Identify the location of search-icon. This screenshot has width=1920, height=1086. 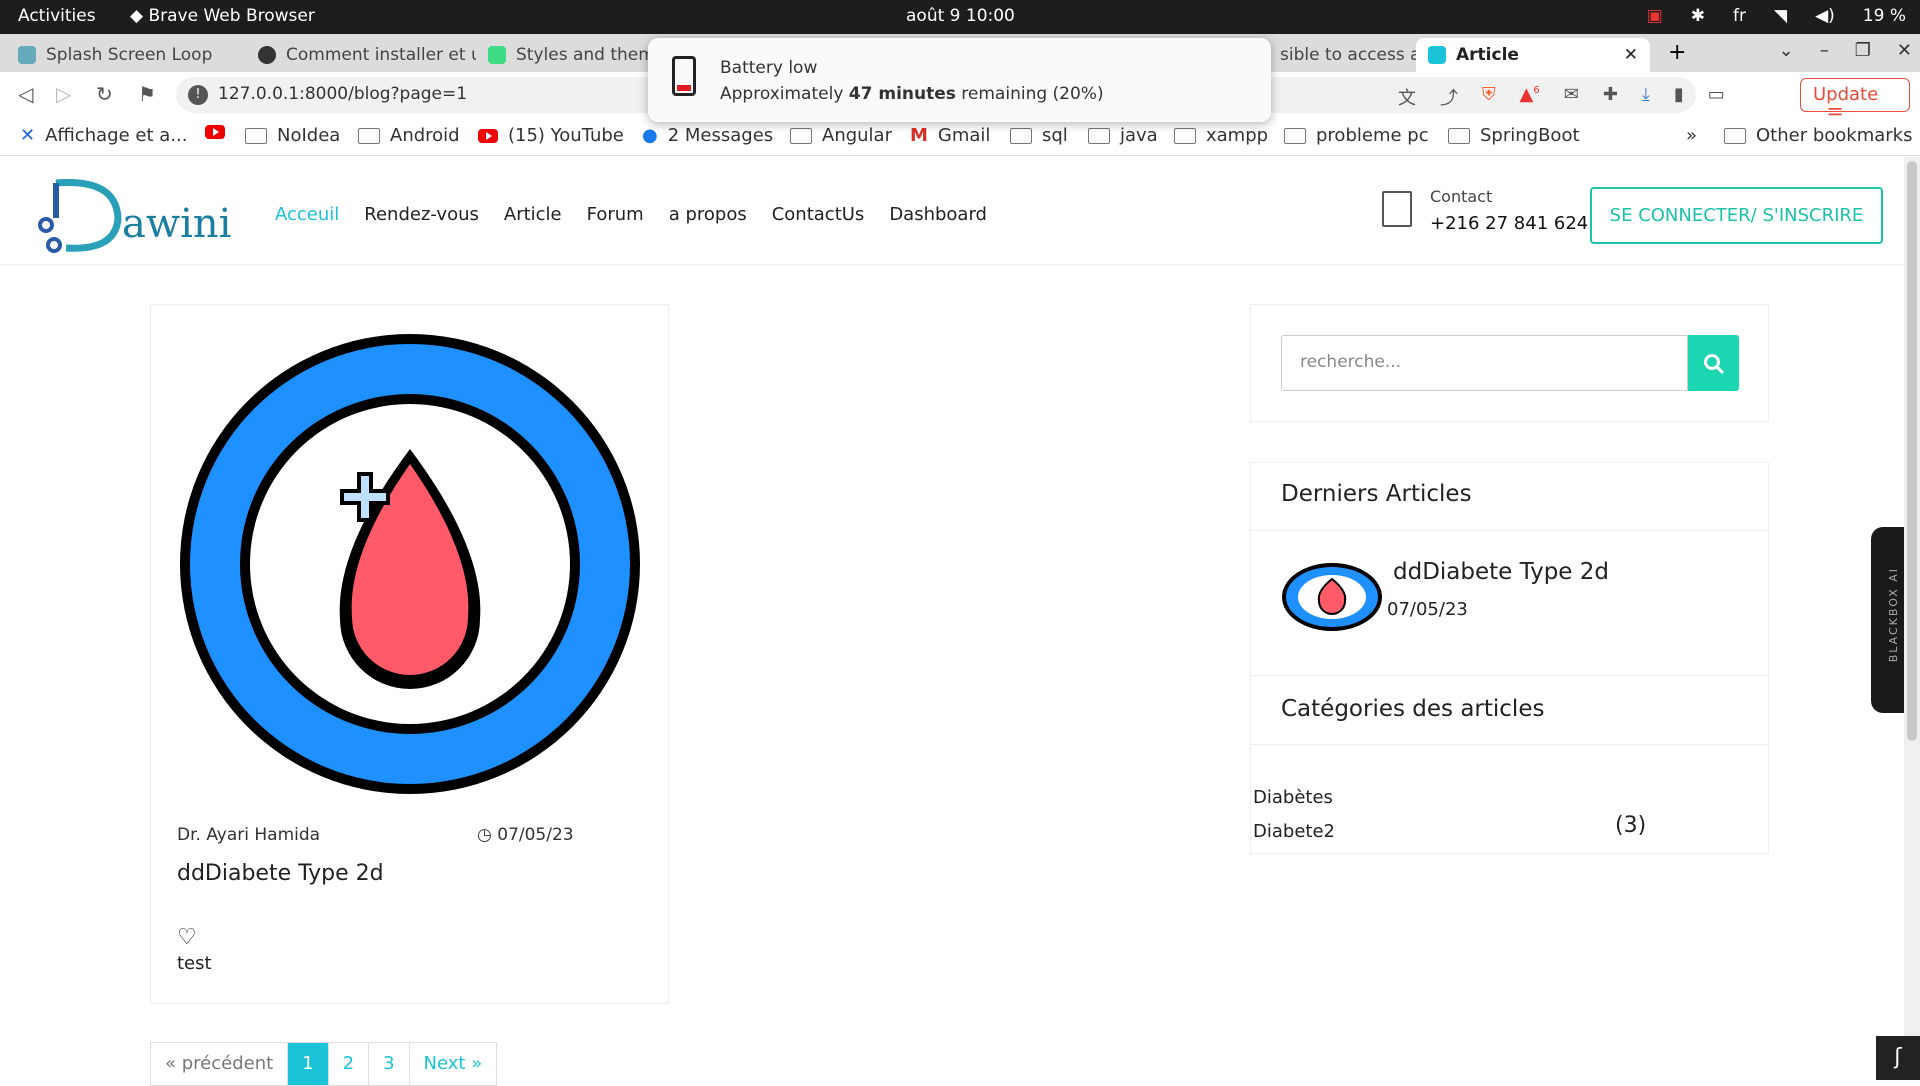
(1714, 364).